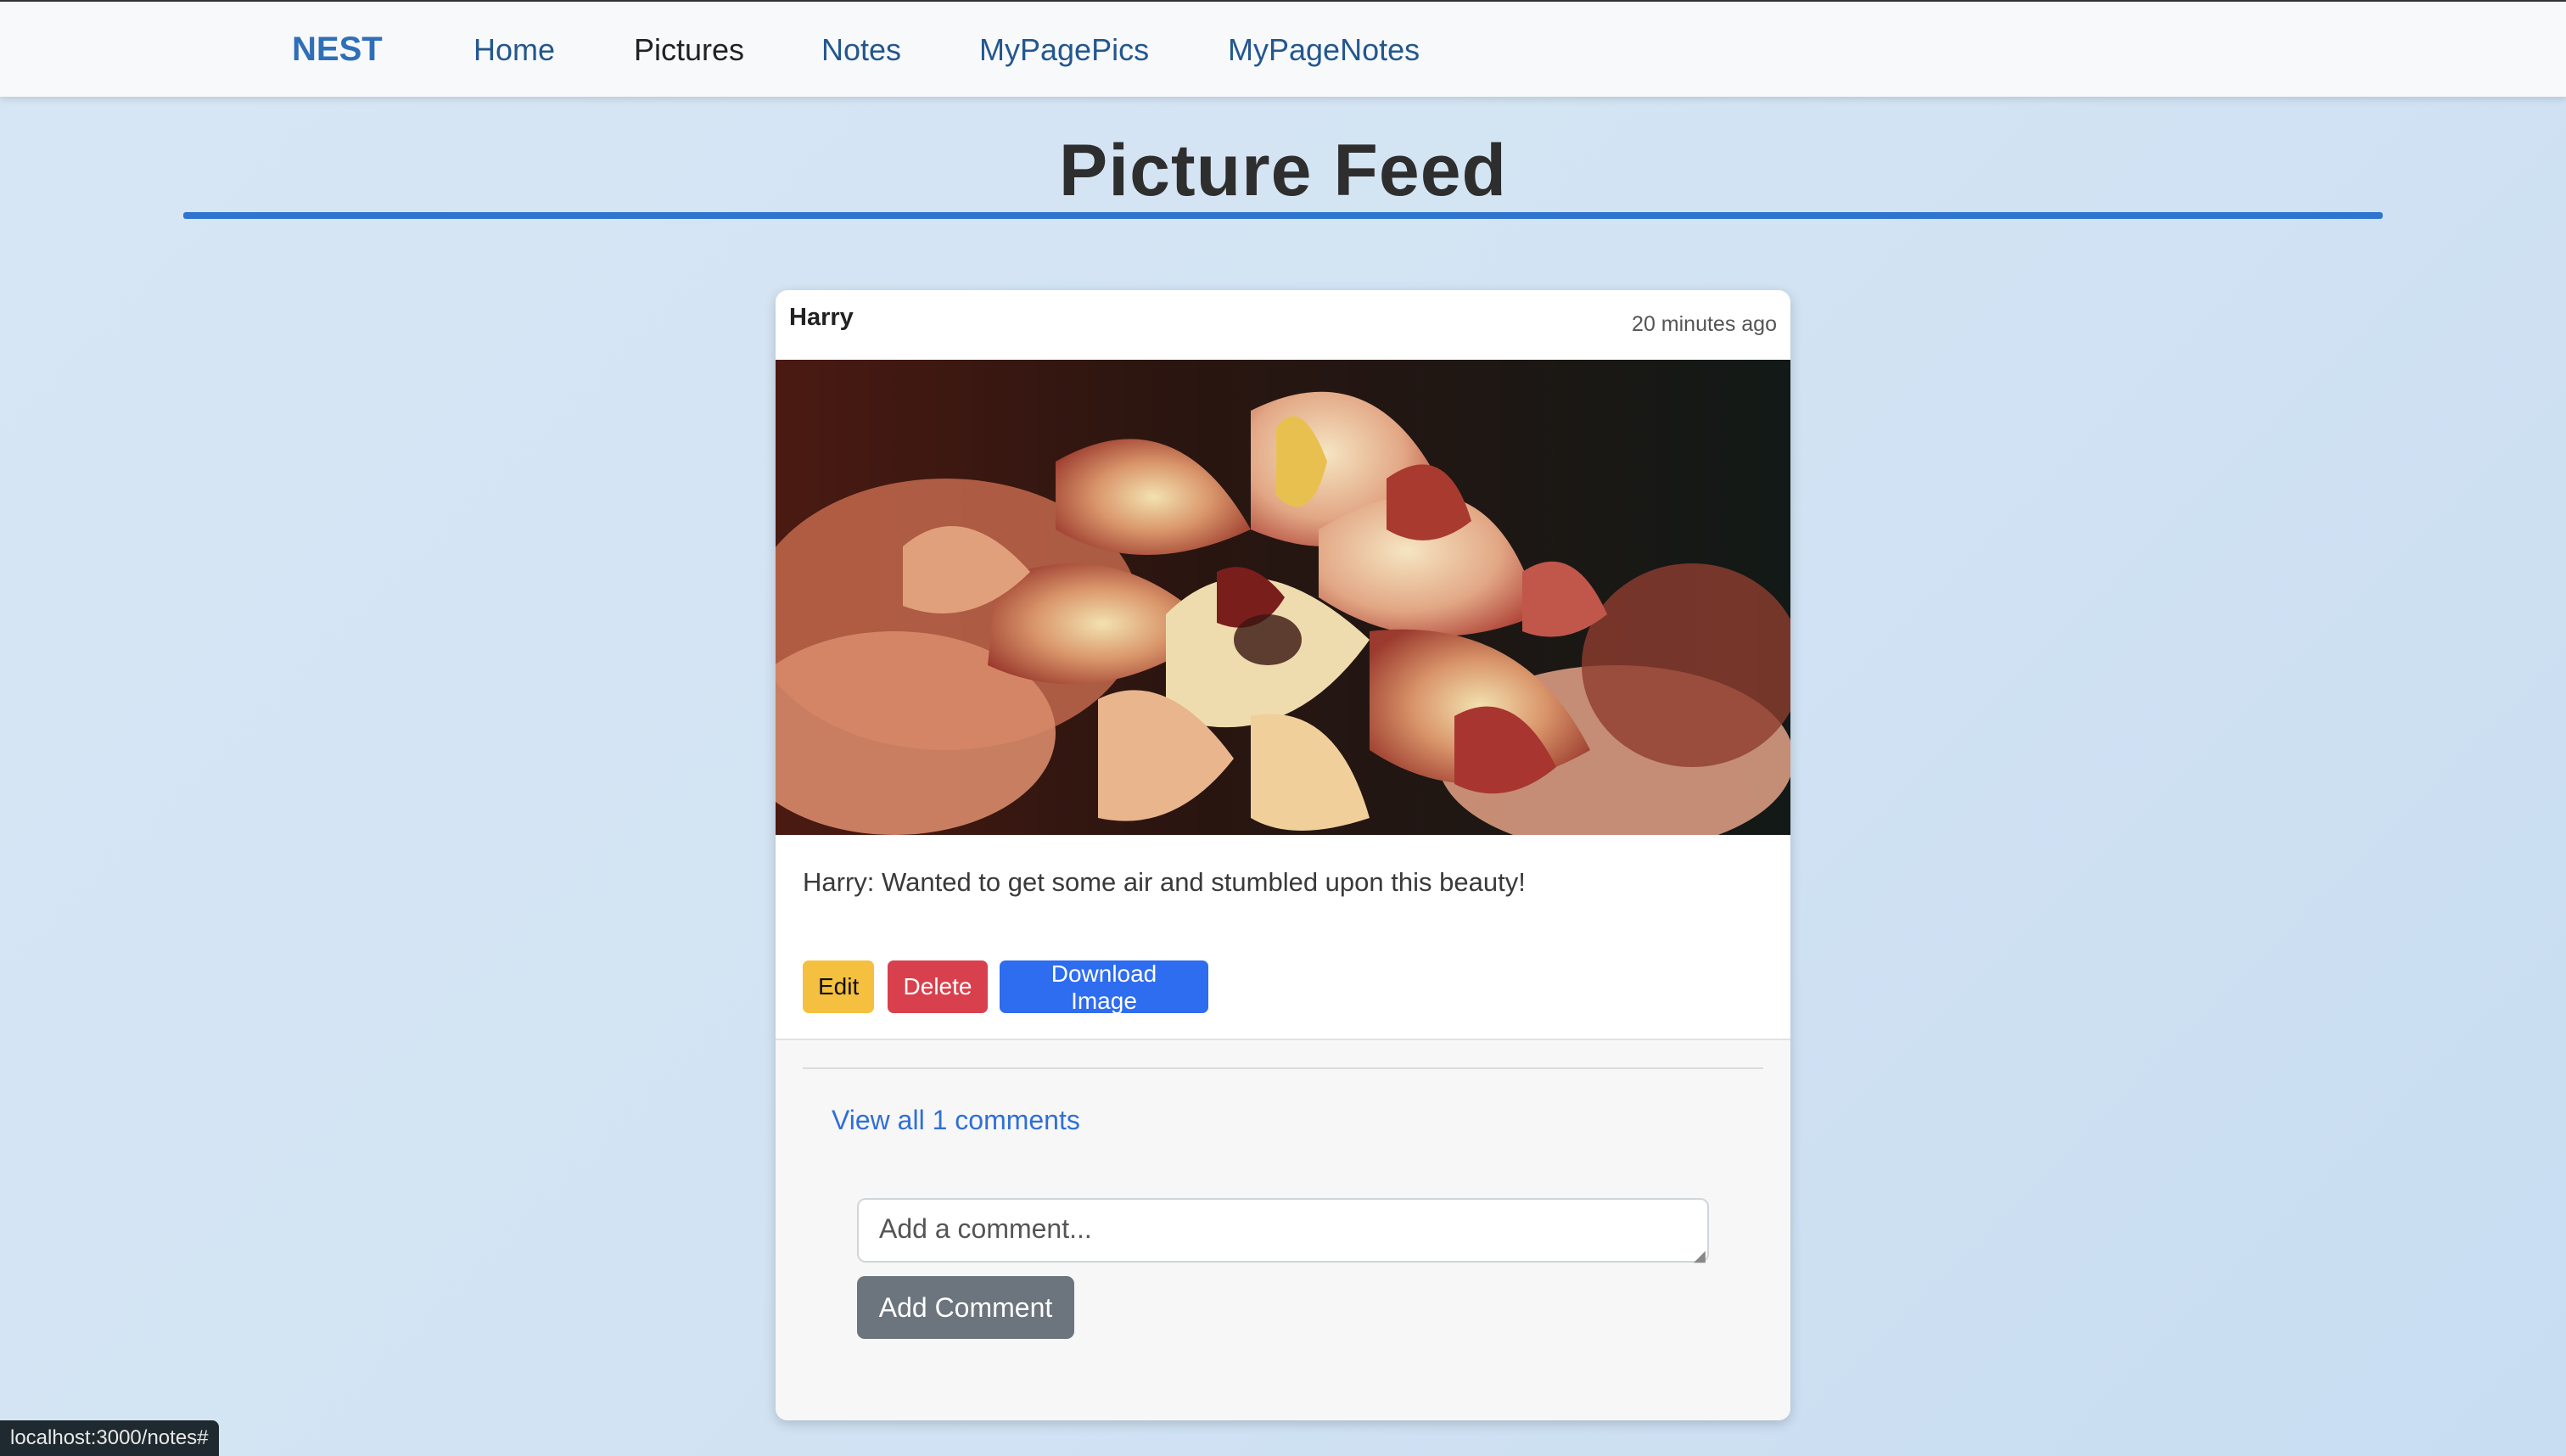  What do you see at coordinates (109, 1438) in the screenshot?
I see `status-bar-url: localhost:3000/notes#` at bounding box center [109, 1438].